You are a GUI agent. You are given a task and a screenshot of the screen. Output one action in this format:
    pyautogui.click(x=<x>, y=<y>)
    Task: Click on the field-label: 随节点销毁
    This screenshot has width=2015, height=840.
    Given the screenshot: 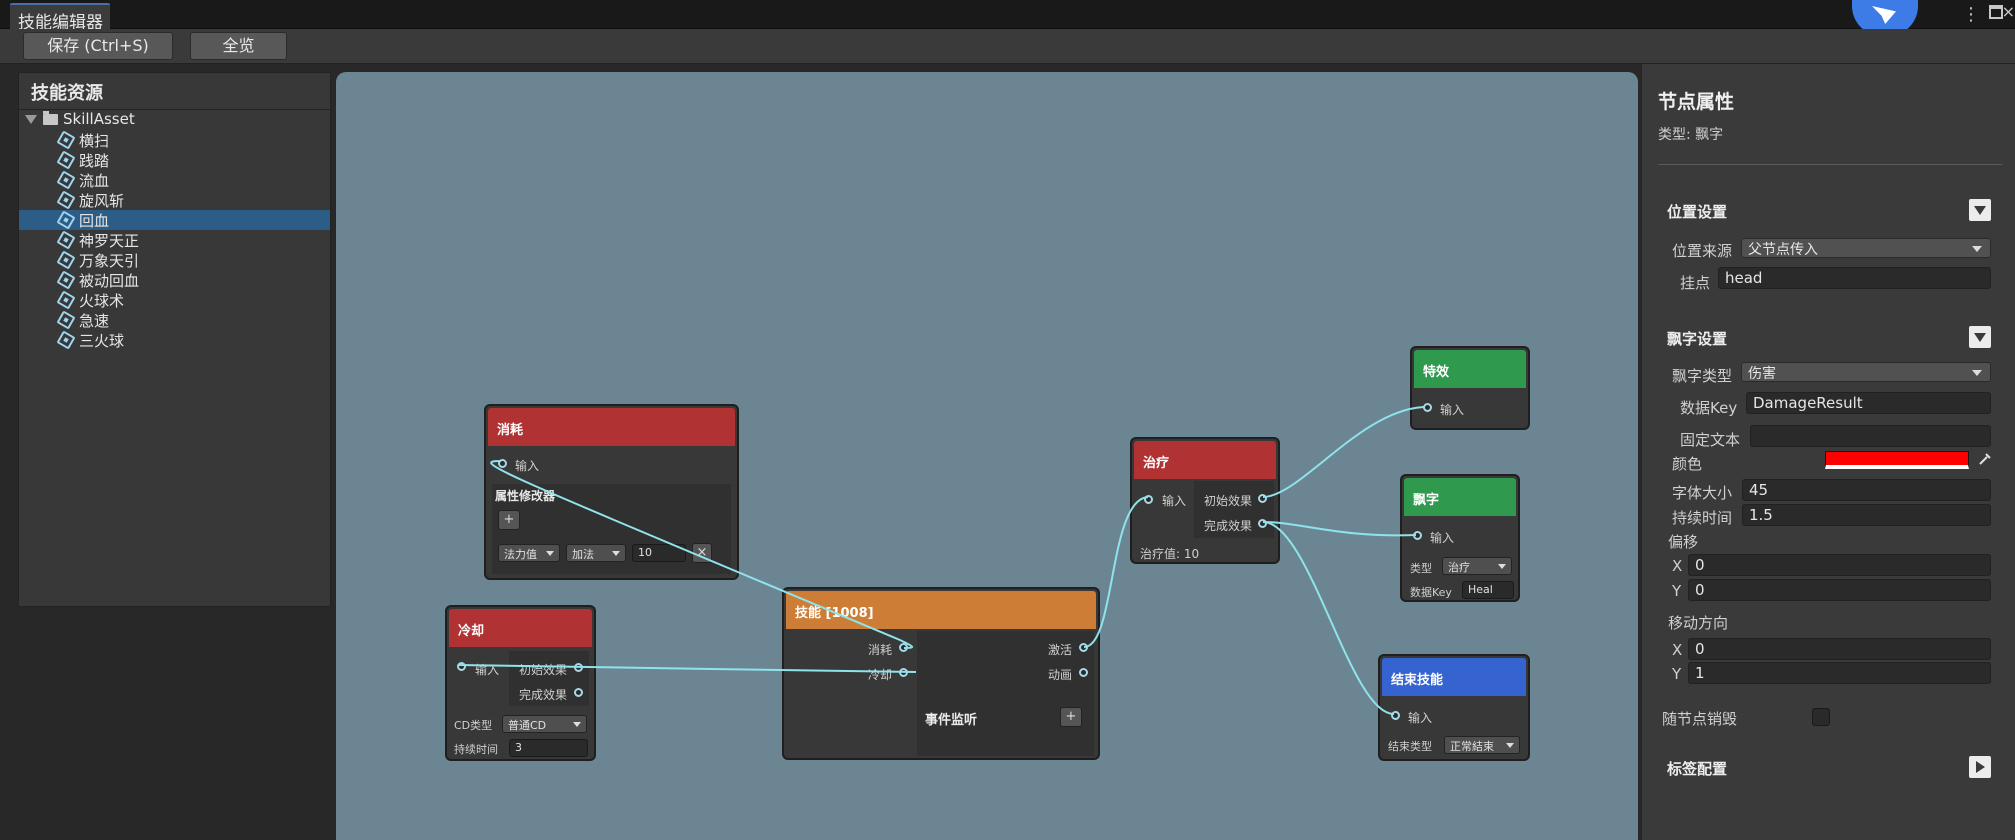 What is the action you would take?
    pyautogui.click(x=1700, y=719)
    